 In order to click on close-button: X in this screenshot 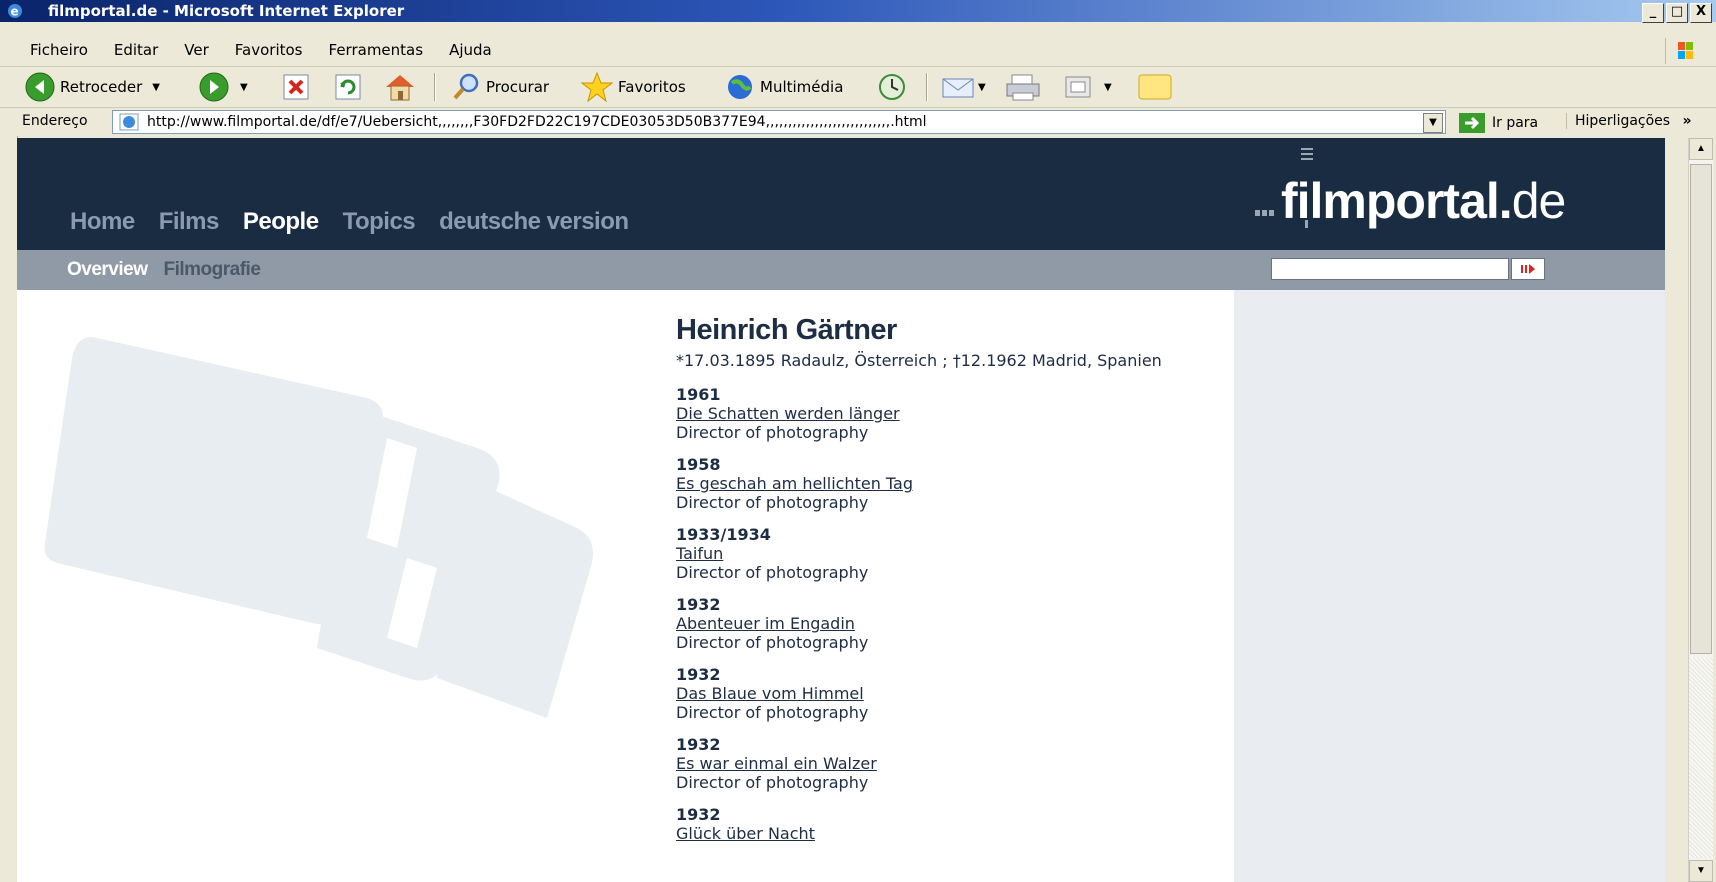, I will do `click(1701, 13)`.